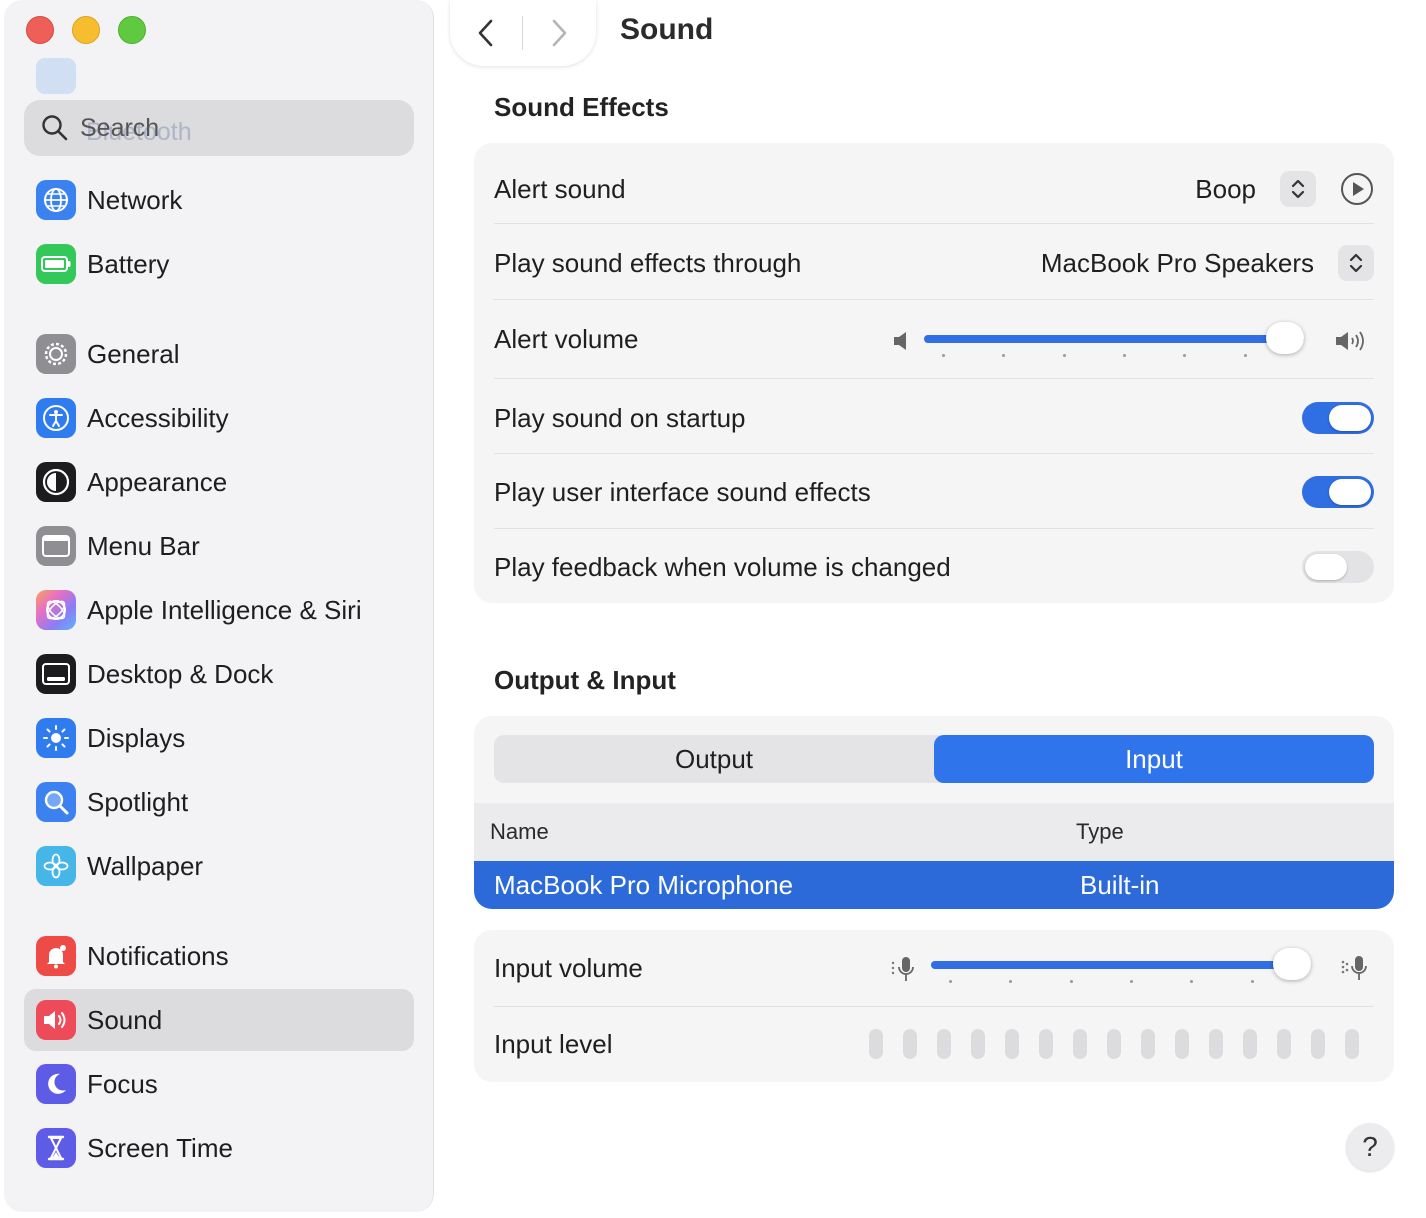 The image size is (1426, 1218). I want to click on ui-effects-row: Play user interface sound effects, so click(934, 492).